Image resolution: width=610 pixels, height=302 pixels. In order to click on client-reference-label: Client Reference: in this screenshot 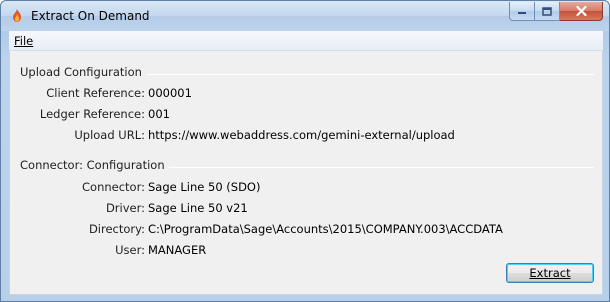, I will do `click(95, 93)`.